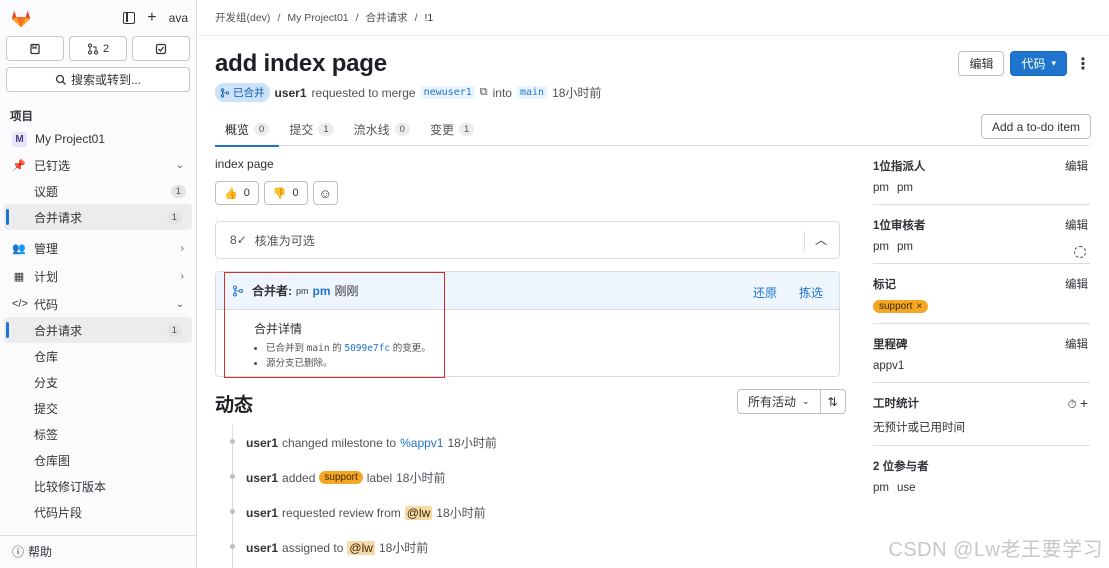 The width and height of the screenshot is (1109, 568). What do you see at coordinates (98, 460) in the screenshot?
I see `sidebar-item-repository-graph: 仓库图` at bounding box center [98, 460].